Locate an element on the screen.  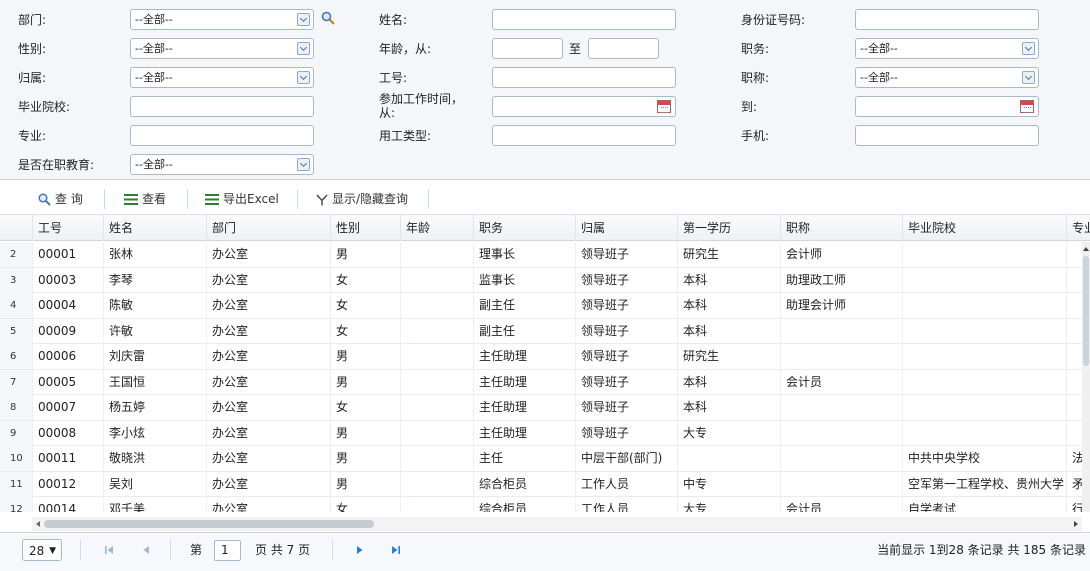
position-select: --全部-- is located at coordinates (947, 48).